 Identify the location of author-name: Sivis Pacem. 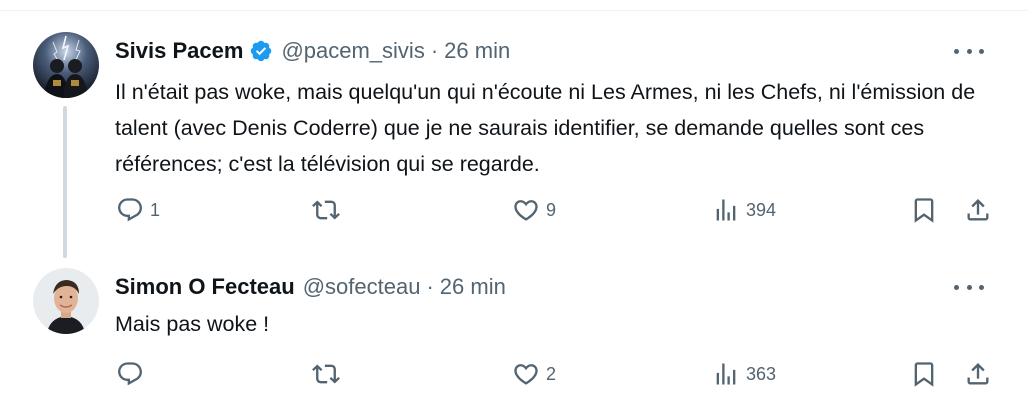
(179, 51).